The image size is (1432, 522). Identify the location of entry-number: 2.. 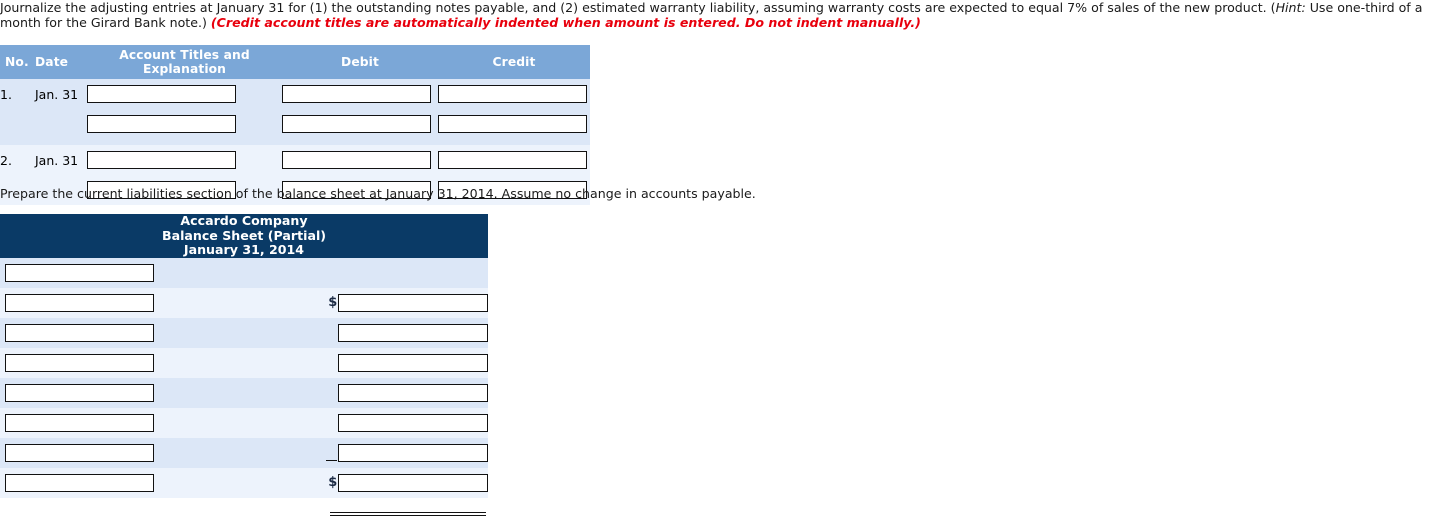
(17, 160).